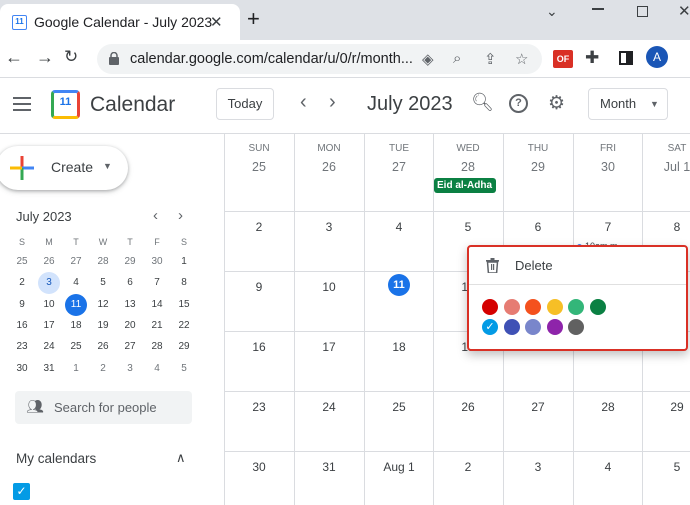 The width and height of the screenshot is (690, 505). Describe the element at coordinates (329, 347) in the screenshot. I see `day-cell-number: 17` at that location.